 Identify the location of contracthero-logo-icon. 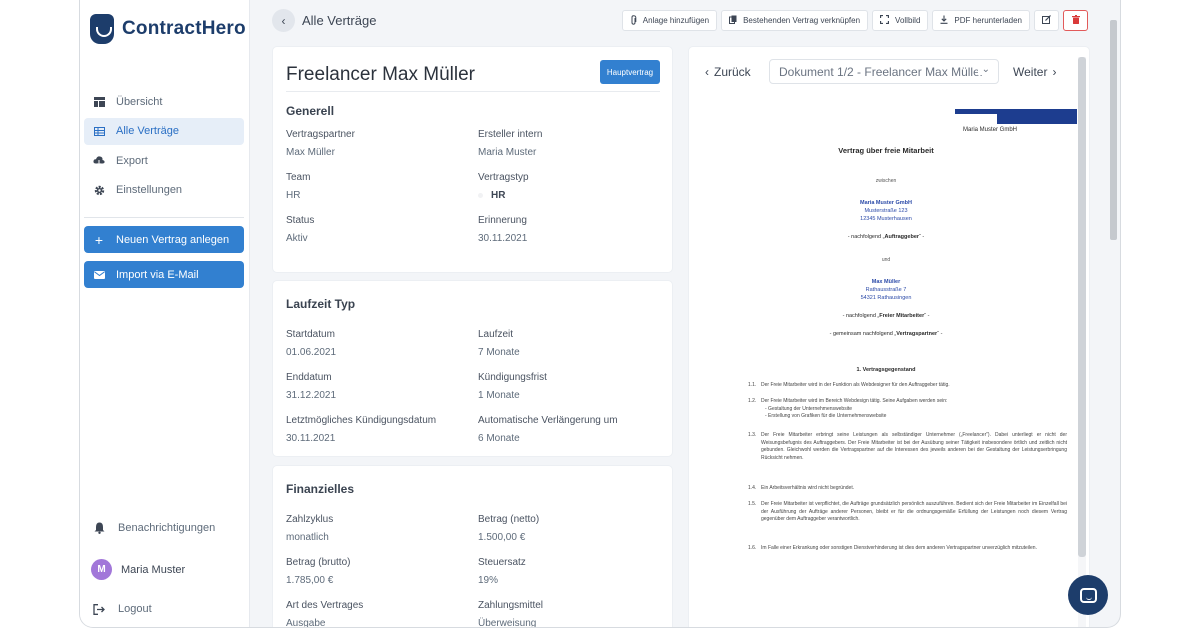
(102, 29).